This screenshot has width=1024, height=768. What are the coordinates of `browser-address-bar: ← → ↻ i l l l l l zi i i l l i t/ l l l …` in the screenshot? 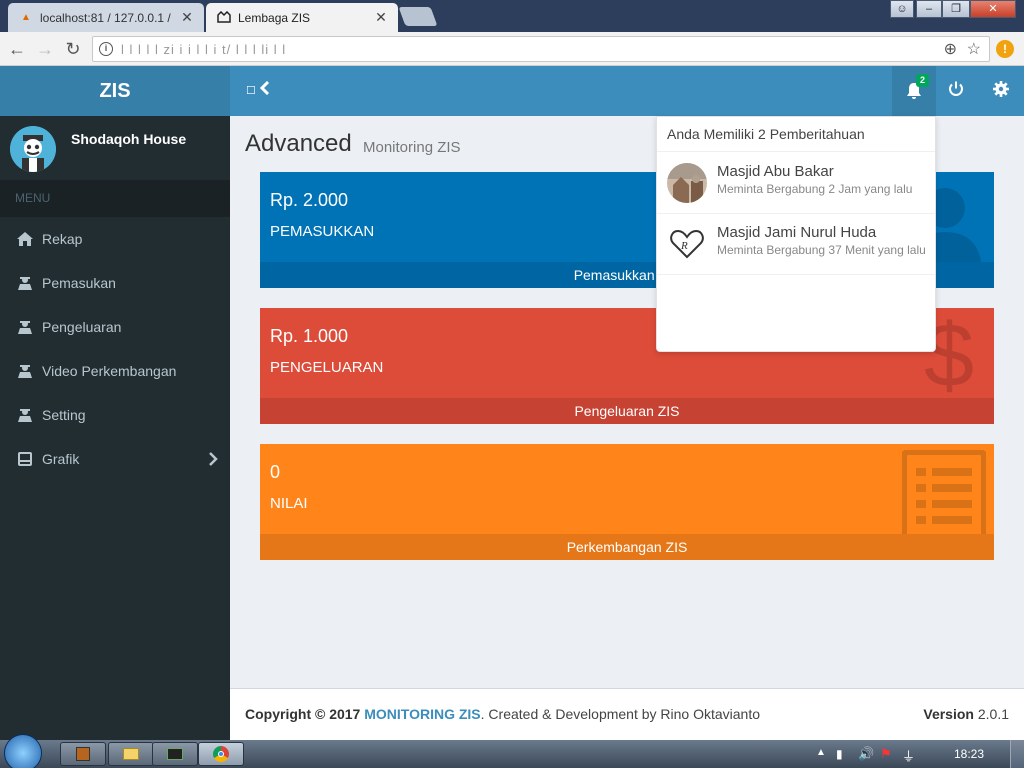 It's located at (512, 49).